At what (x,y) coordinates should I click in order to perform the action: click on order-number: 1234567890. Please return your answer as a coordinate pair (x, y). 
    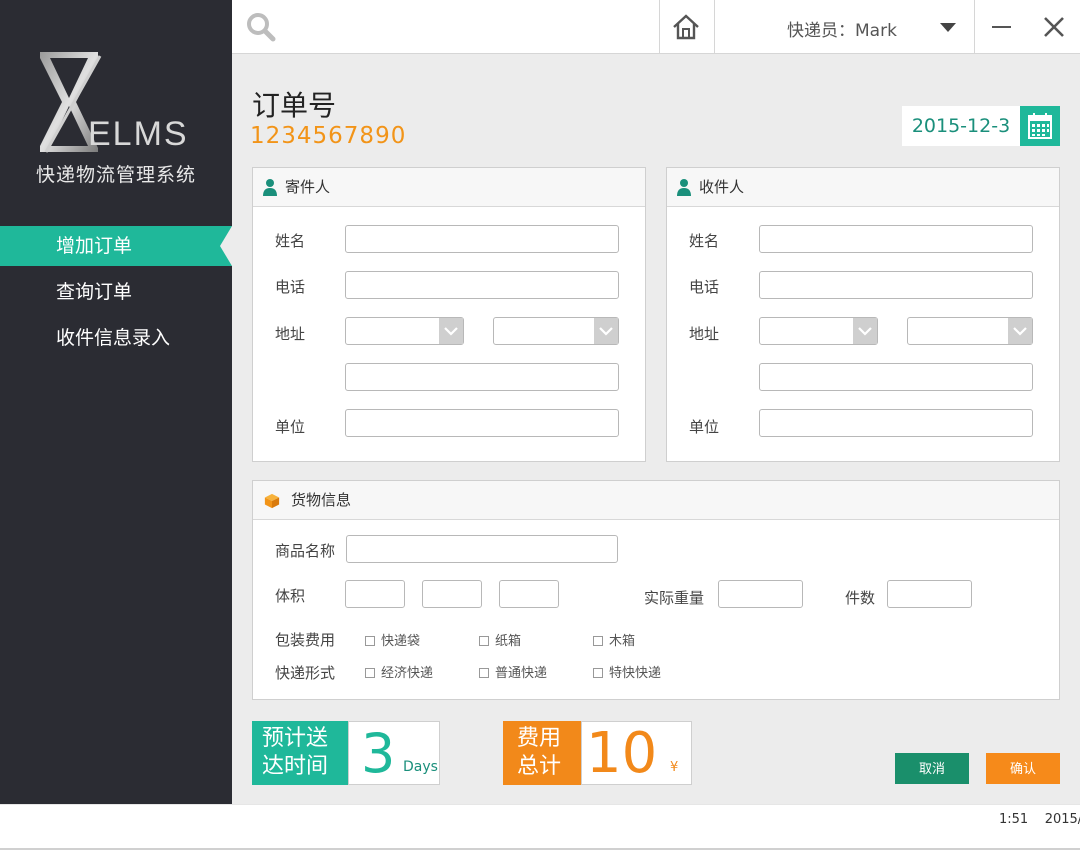
    Looking at the image, I should click on (328, 136).